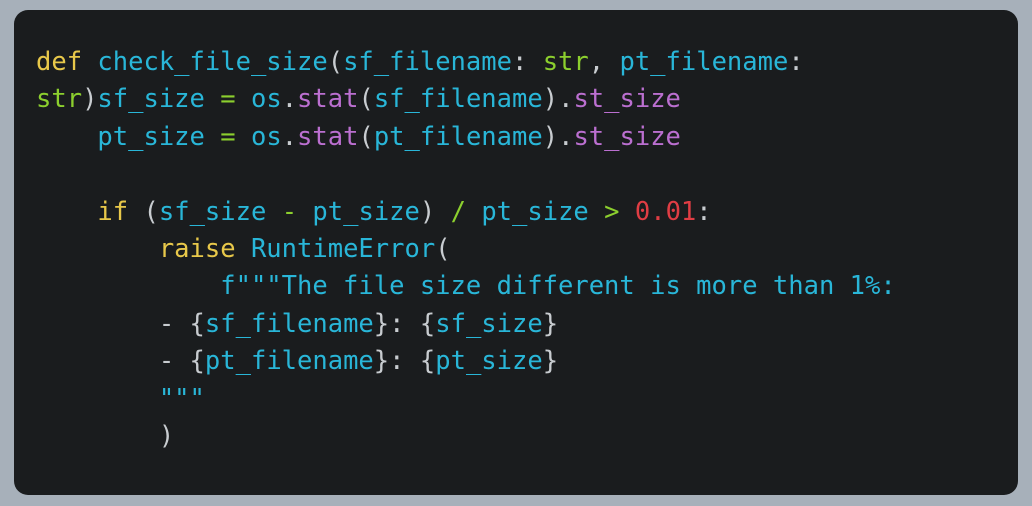  What do you see at coordinates (113, 211) in the screenshot?
I see `code-token: if` at bounding box center [113, 211].